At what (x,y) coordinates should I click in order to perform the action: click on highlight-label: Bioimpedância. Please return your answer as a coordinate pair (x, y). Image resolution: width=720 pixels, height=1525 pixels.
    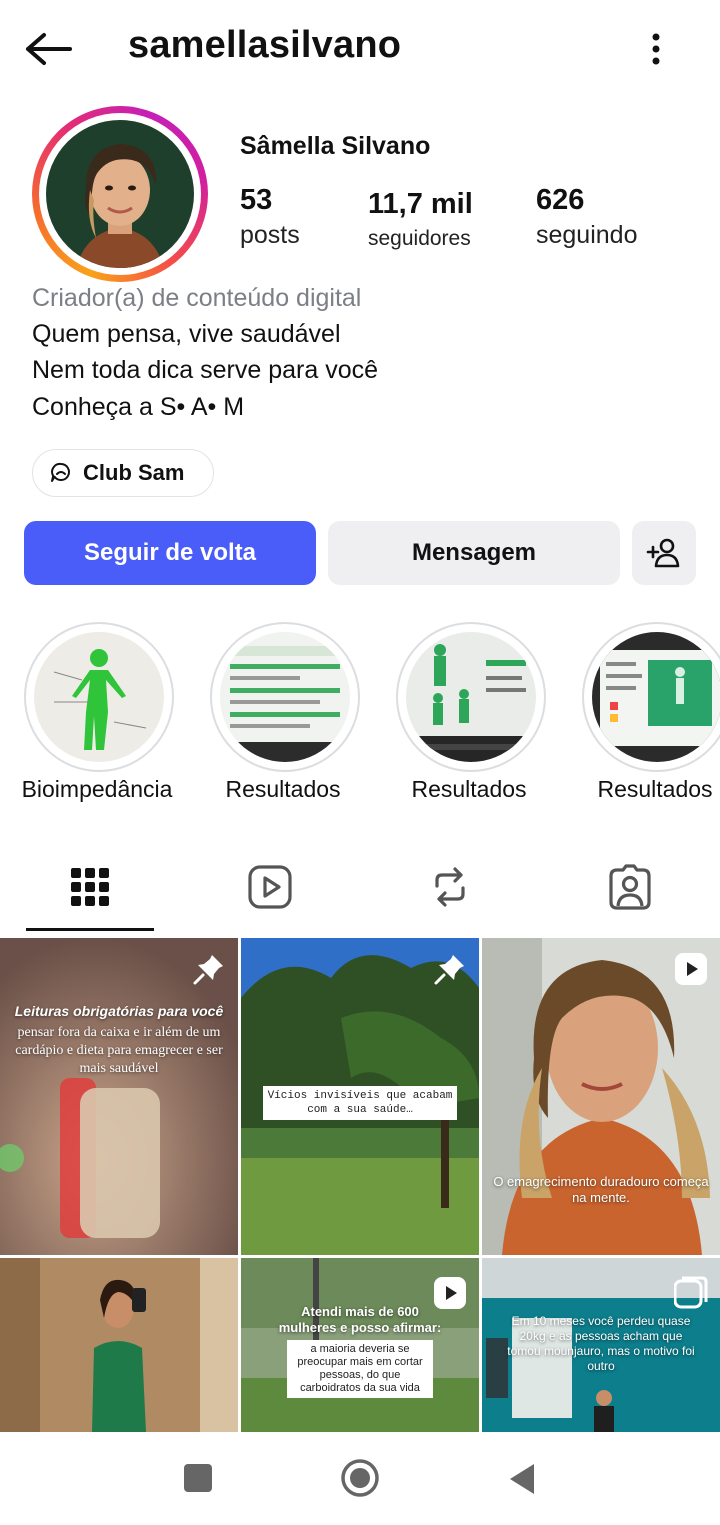
    Looking at the image, I should click on (97, 789).